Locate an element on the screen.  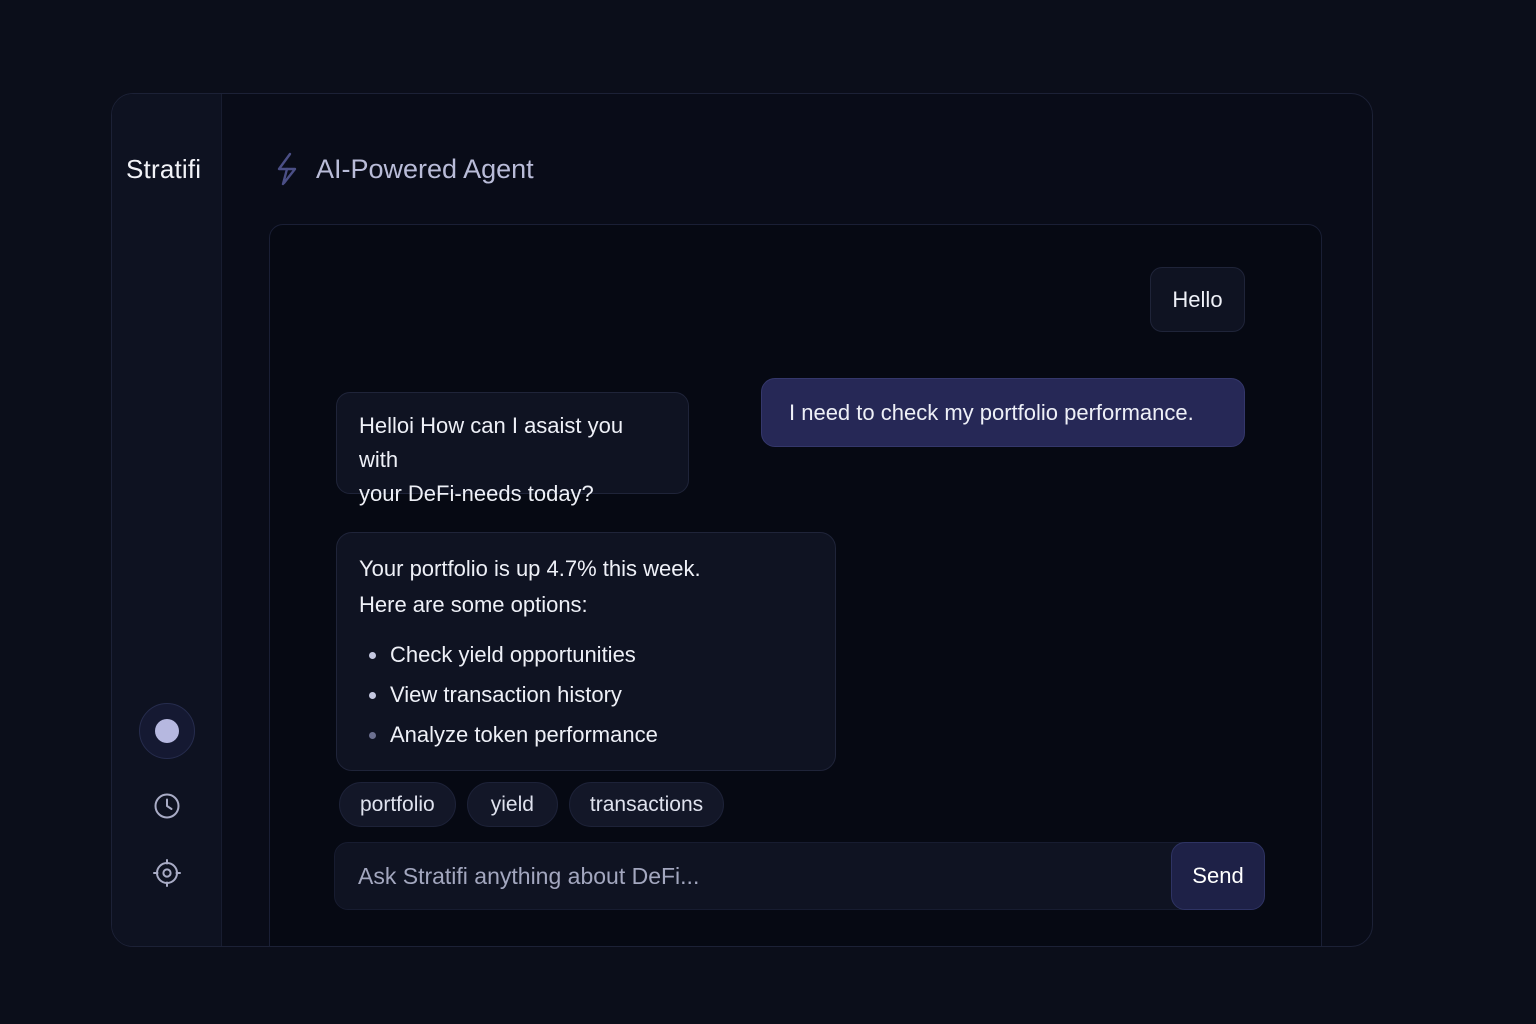
home-dot-icon is located at coordinates (167, 731).